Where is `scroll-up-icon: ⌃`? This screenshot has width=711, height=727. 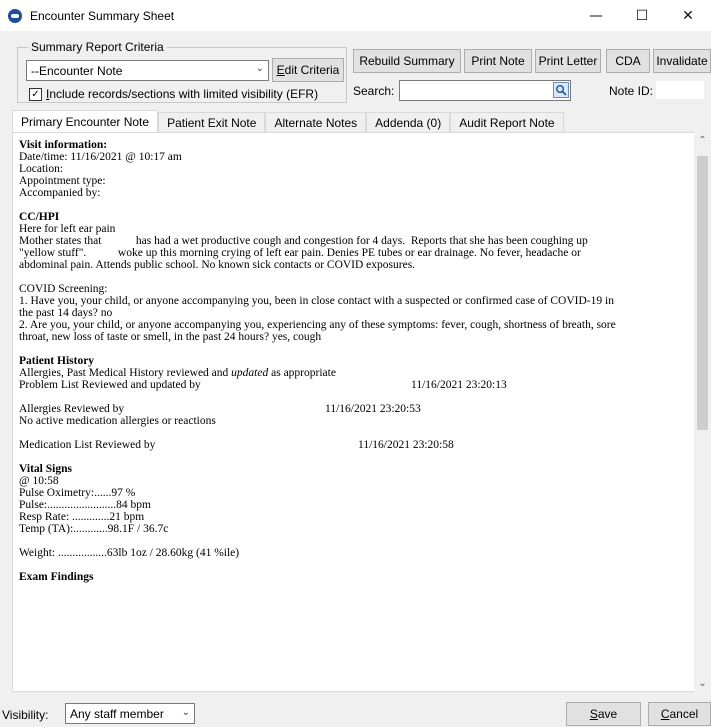
scroll-up-icon: ⌃ is located at coordinates (702, 140).